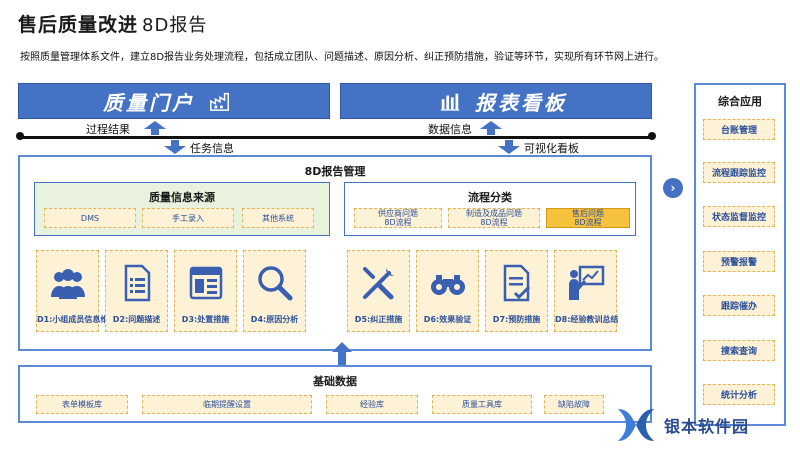  I want to click on integrated-apps-title: 综合应用, so click(740, 101).